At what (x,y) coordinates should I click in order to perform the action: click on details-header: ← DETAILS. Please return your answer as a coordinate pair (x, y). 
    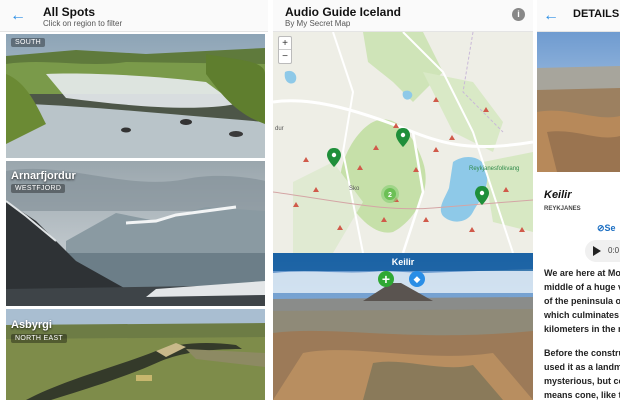
    Looking at the image, I should click on (578, 16).